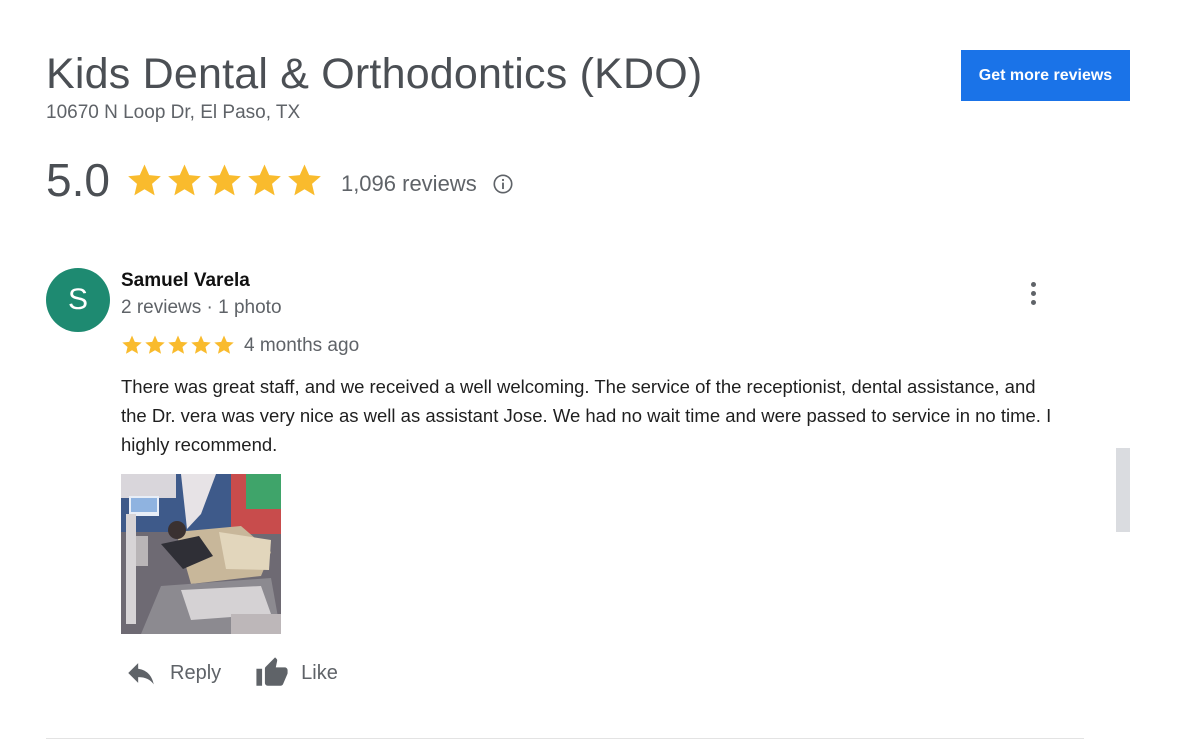  I want to click on scrollbar-thumb, so click(1123, 490).